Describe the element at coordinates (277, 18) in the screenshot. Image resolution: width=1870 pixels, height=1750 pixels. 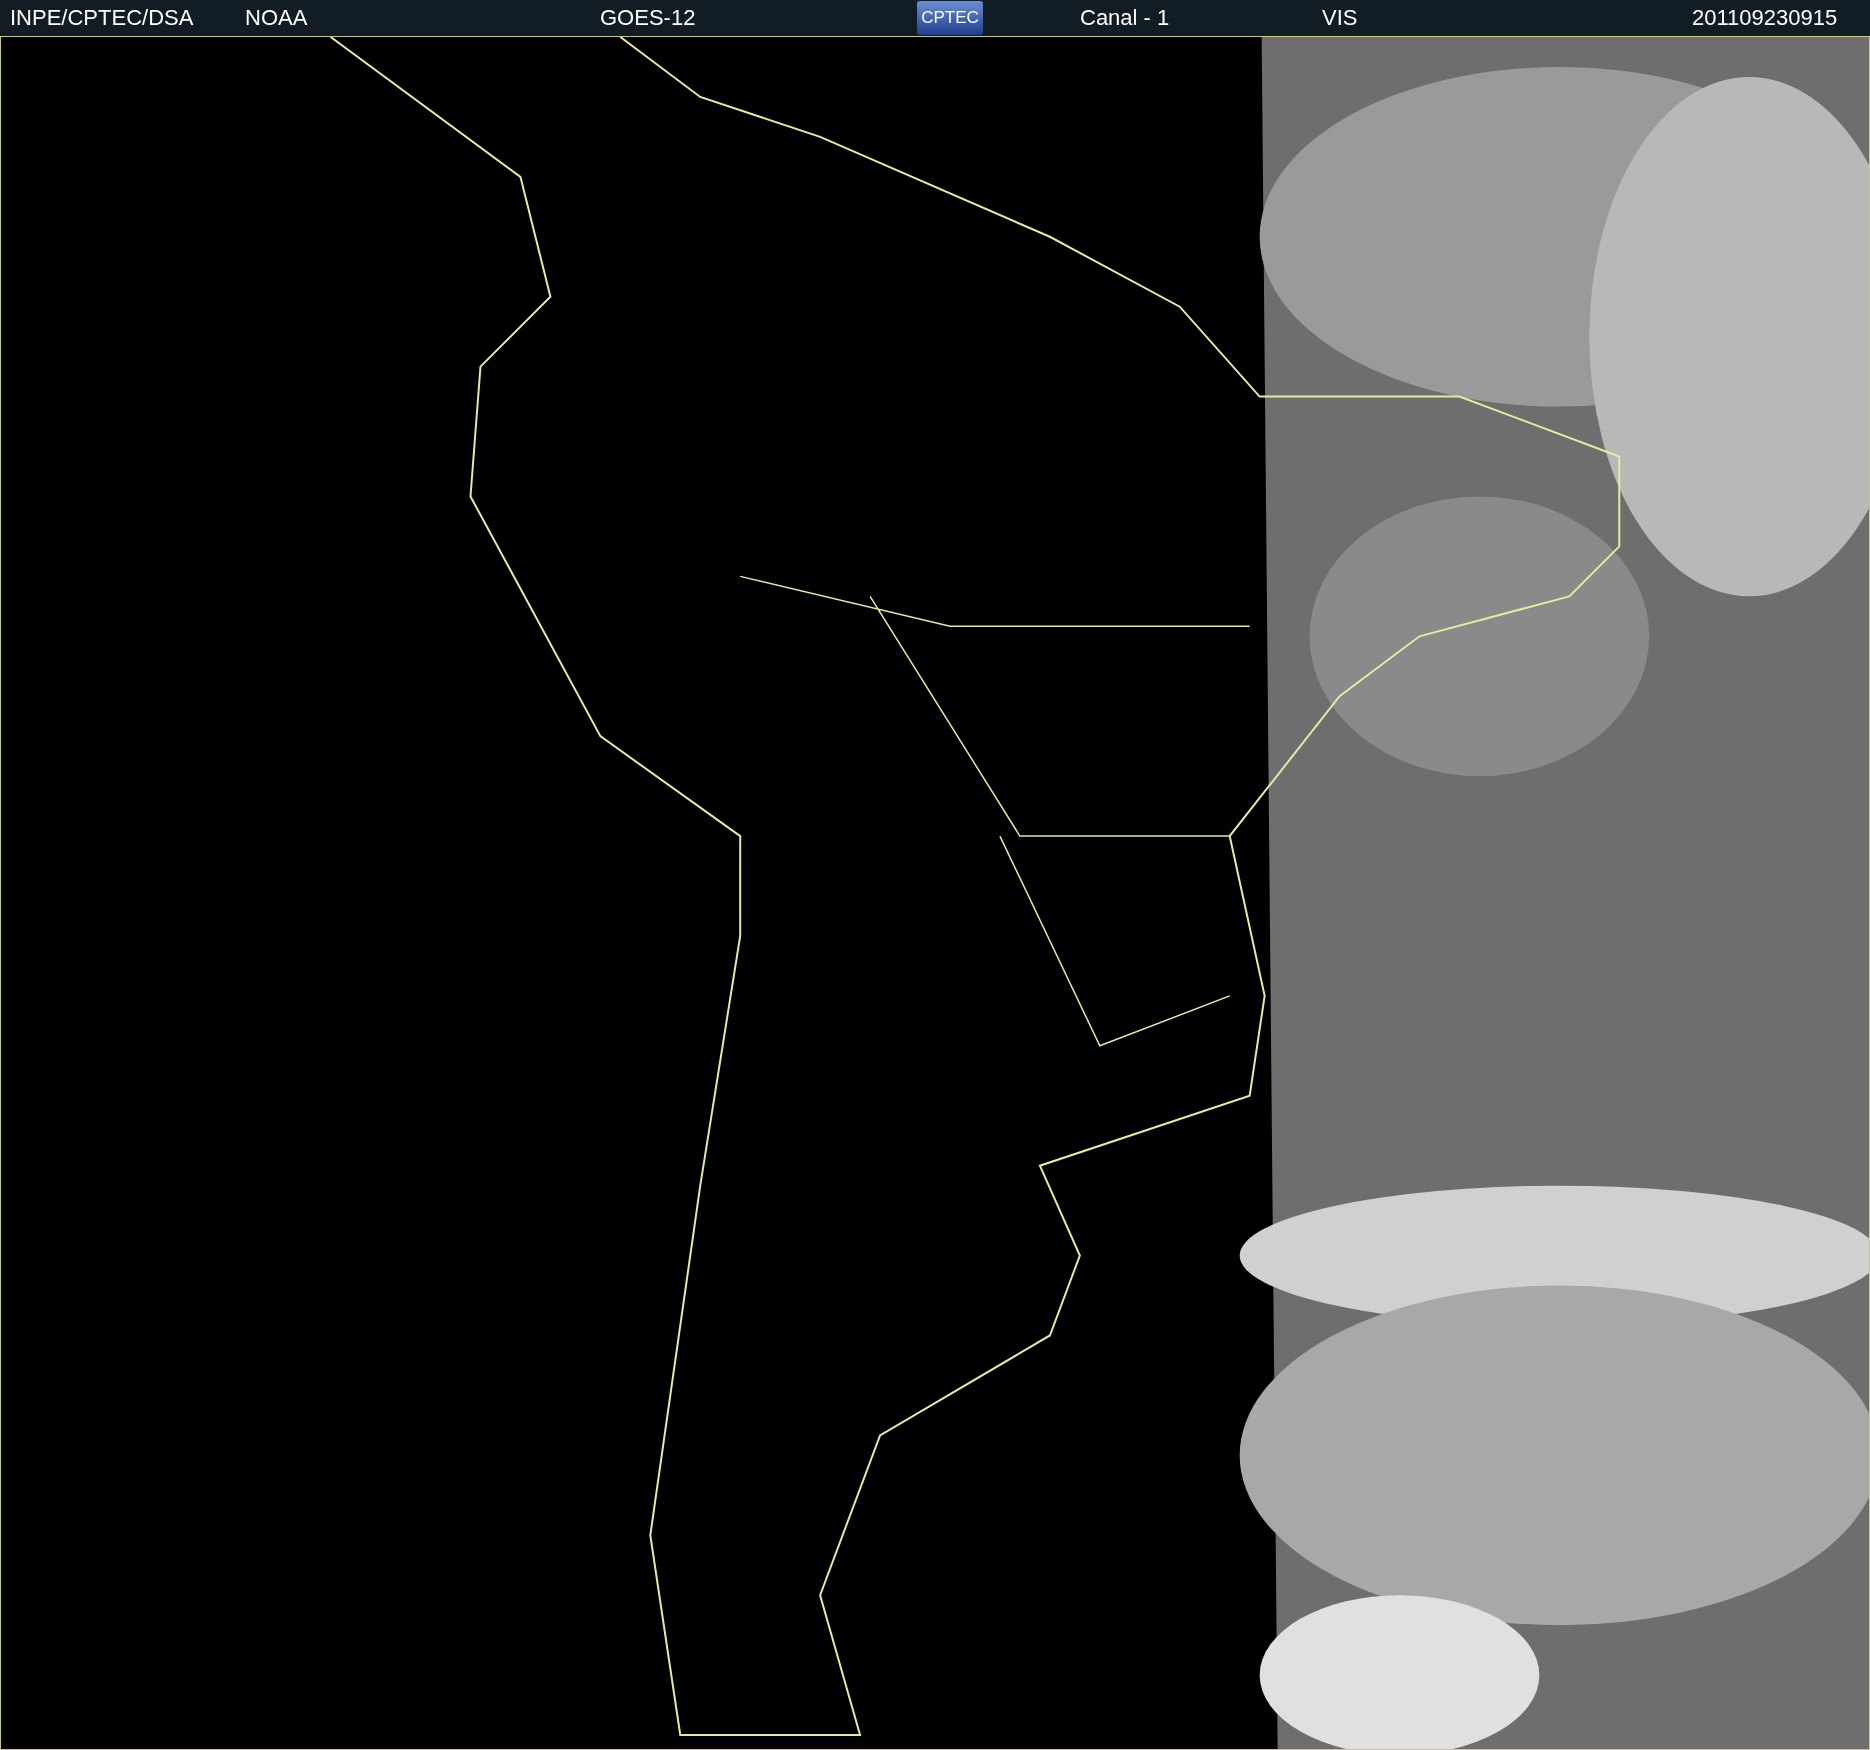
I see `header-label: NOAA` at that location.